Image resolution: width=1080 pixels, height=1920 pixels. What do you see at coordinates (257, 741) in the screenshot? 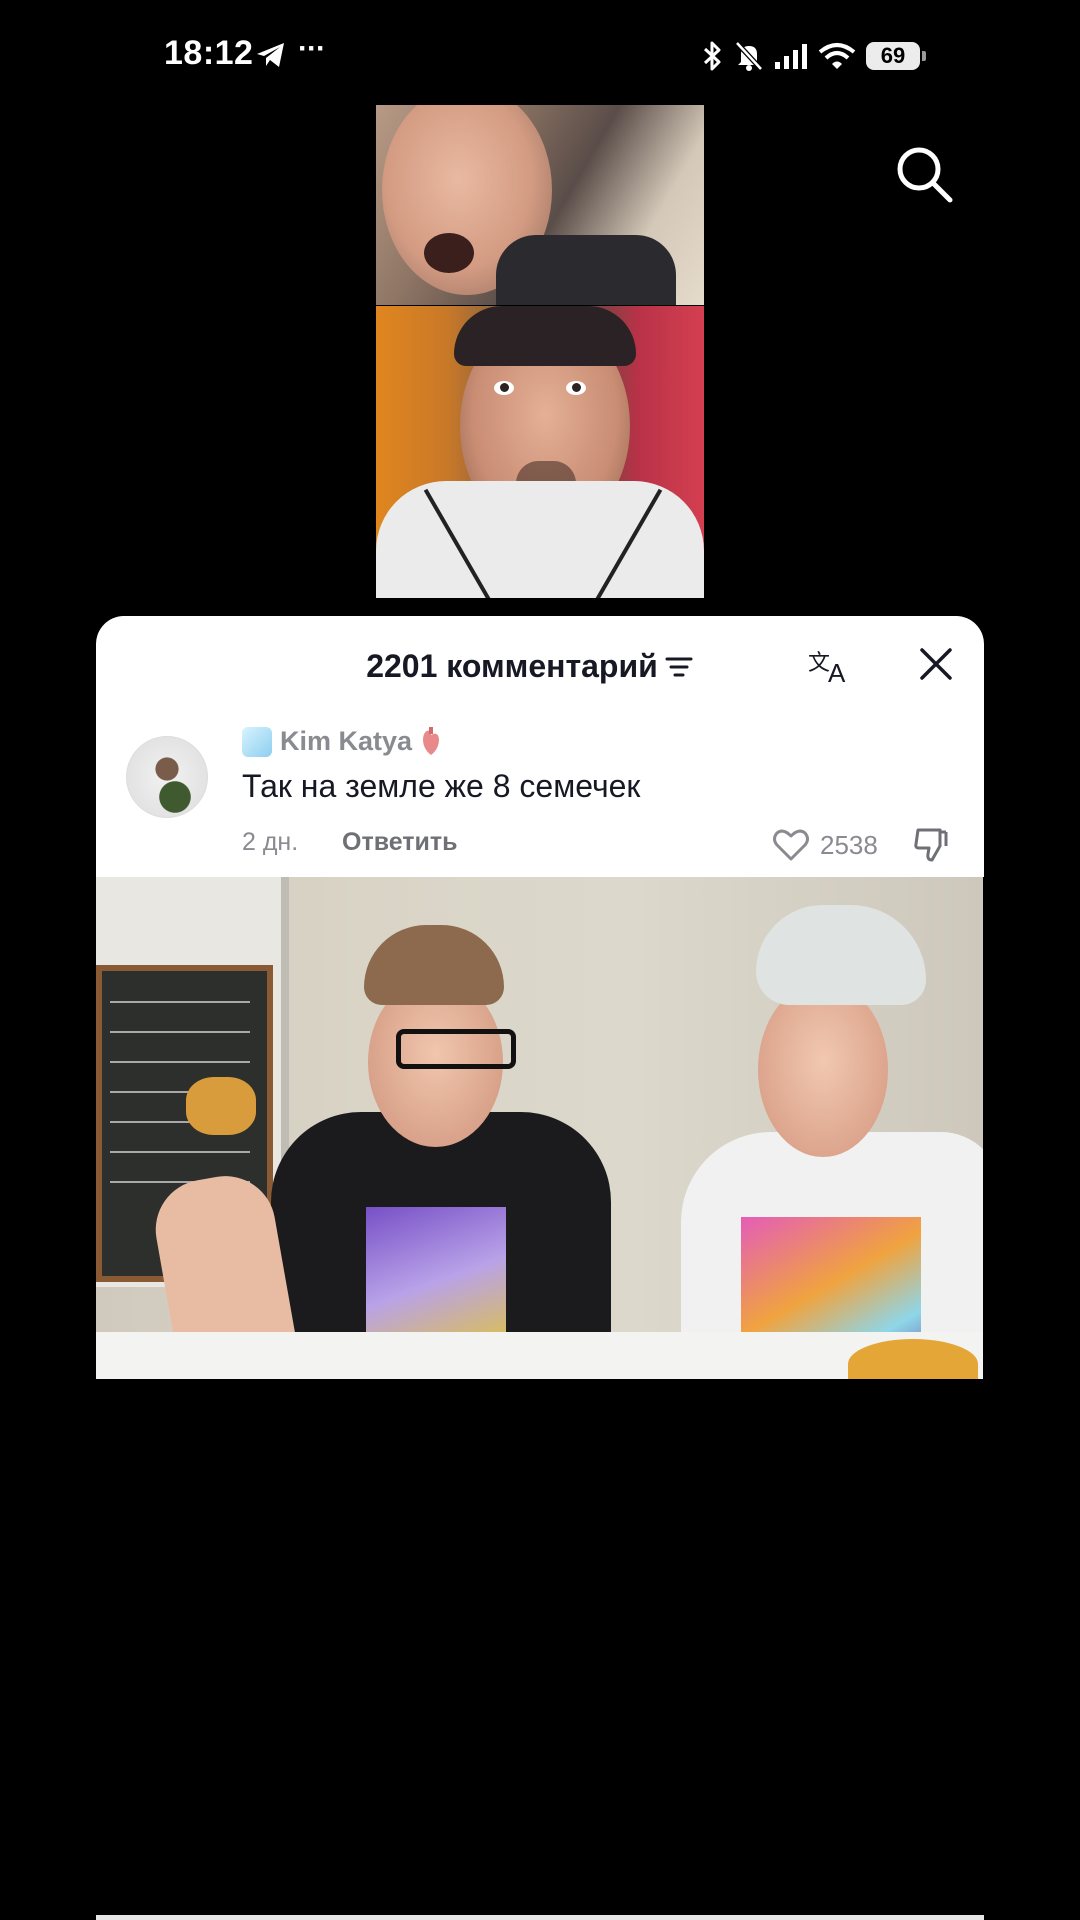
I see `ice-cube-icon` at bounding box center [257, 741].